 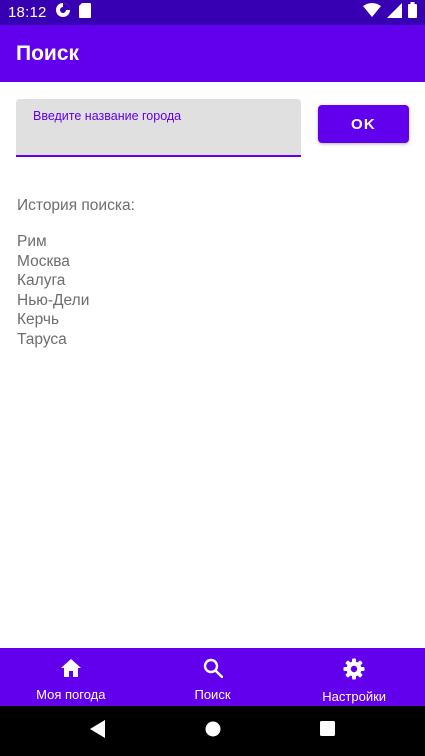 What do you see at coordinates (354, 671) in the screenshot?
I see `gear-icon` at bounding box center [354, 671].